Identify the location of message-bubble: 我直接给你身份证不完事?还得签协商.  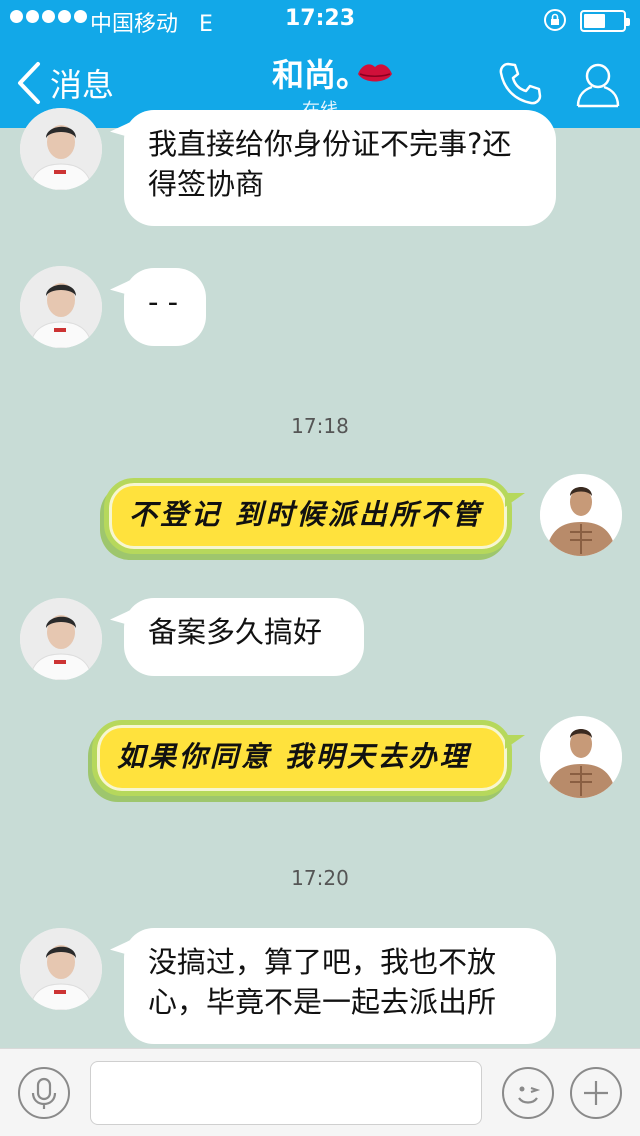
(340, 168).